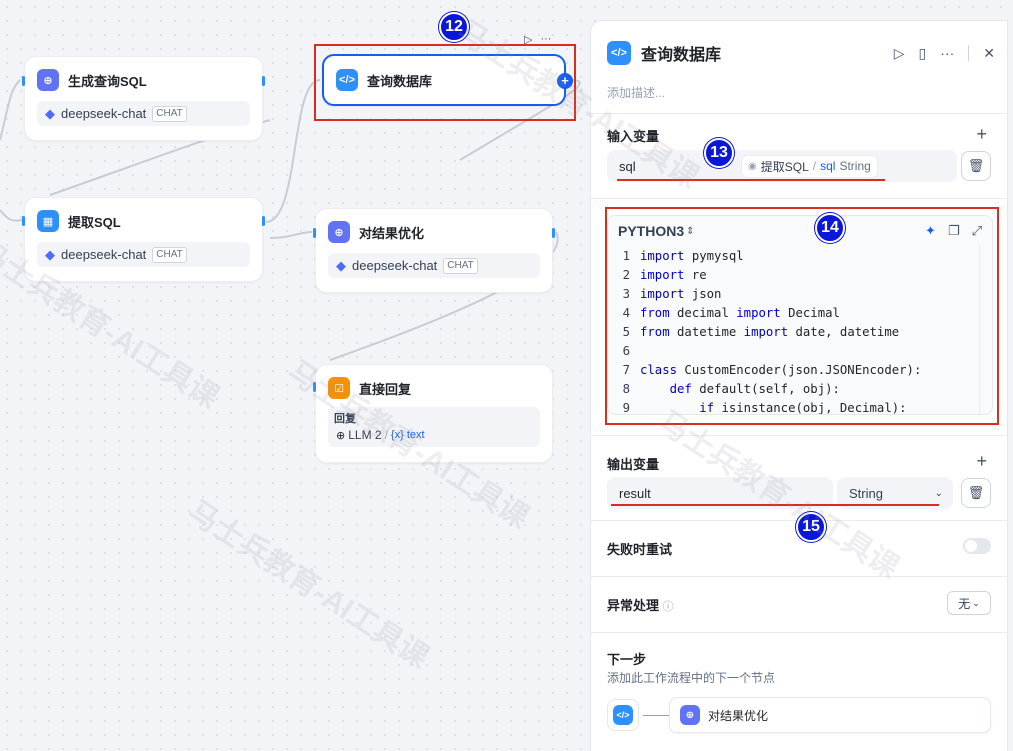  Describe the element at coordinates (528, 39) in the screenshot. I see `run-node-icon: ▷` at that location.